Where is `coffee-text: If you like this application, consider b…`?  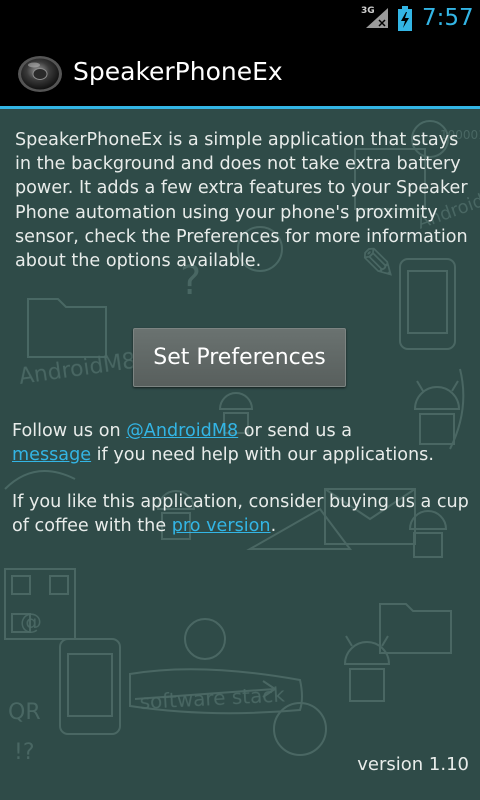
coffee-text: If you like this application, consider b… is located at coordinates (243, 514).